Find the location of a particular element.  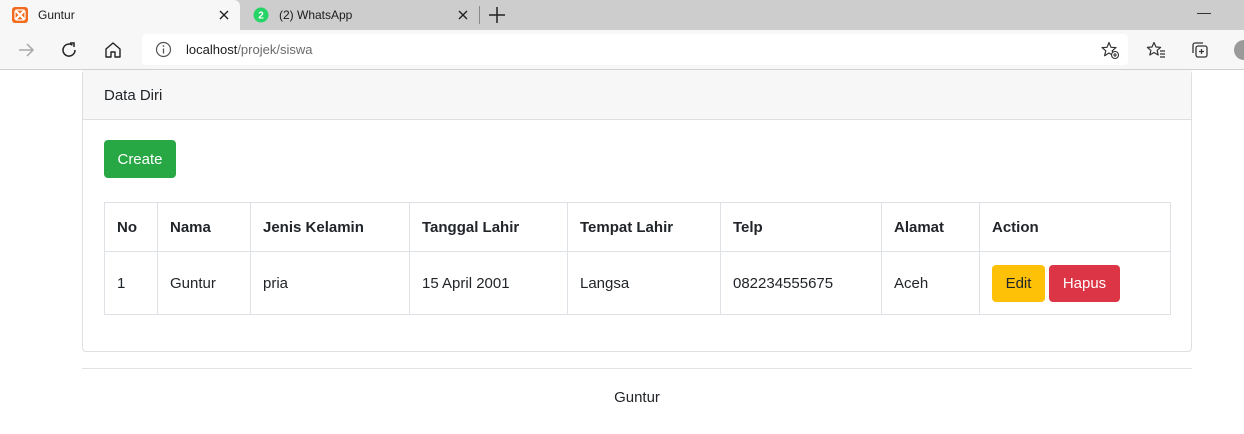

footer-divider is located at coordinates (637, 368).